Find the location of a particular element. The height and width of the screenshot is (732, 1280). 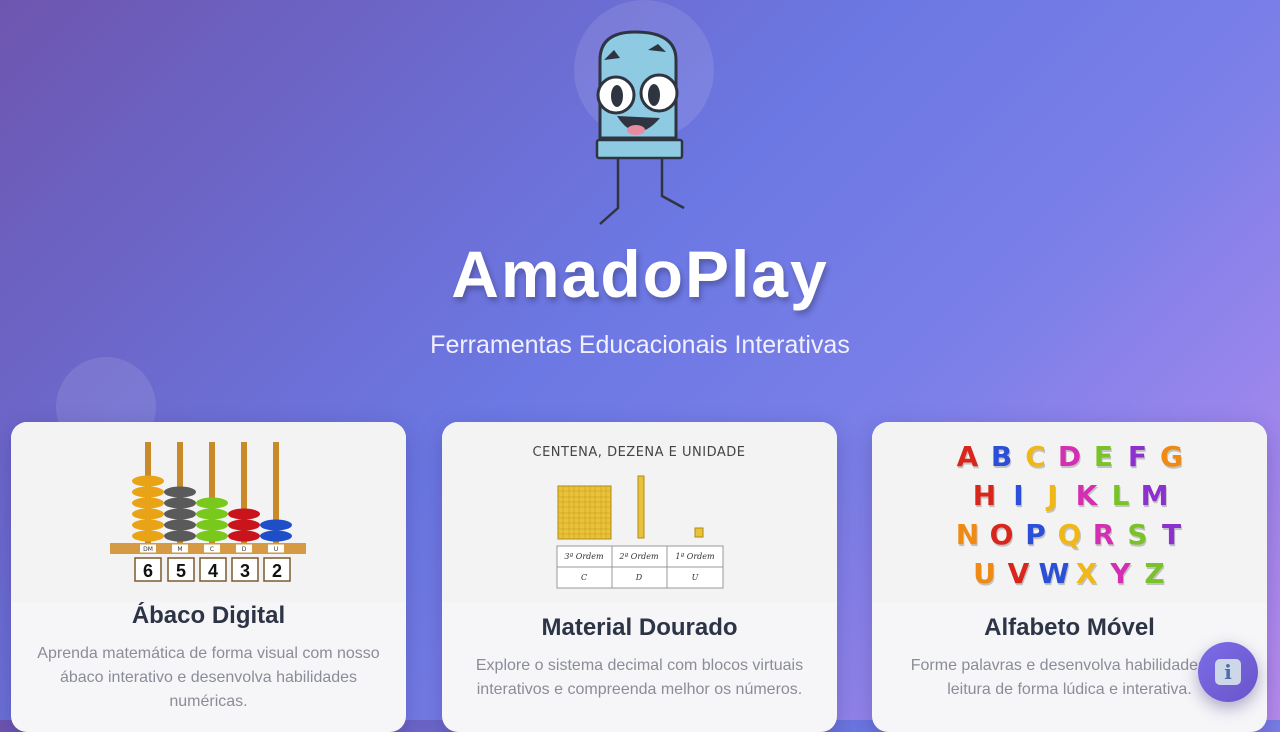

place-label: U is located at coordinates (276, 549).